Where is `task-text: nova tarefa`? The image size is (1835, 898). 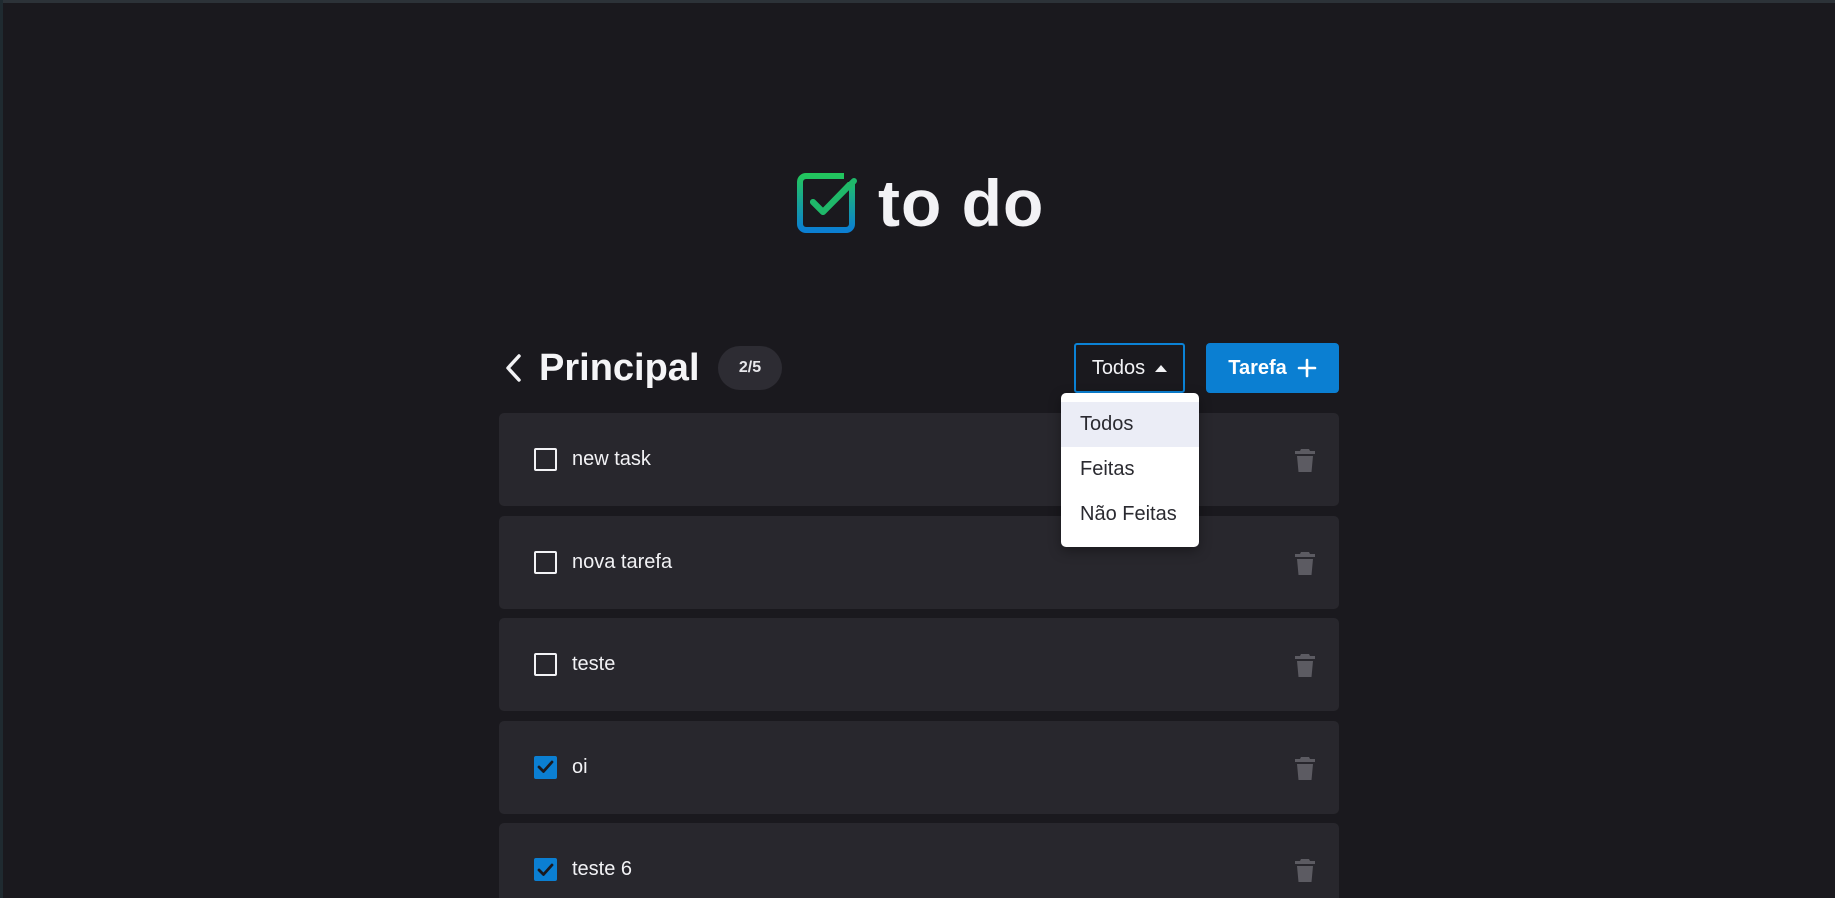 task-text: nova tarefa is located at coordinates (622, 561).